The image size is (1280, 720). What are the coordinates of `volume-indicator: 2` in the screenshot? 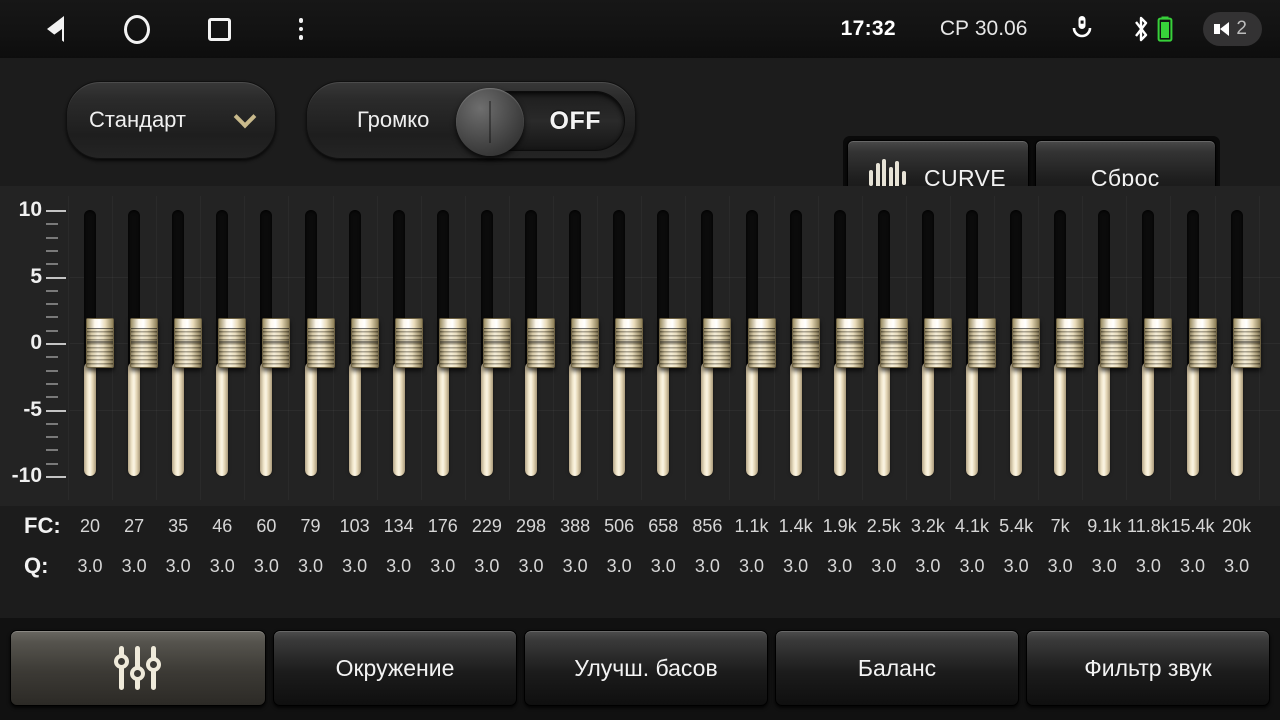 It's located at (1232, 29).